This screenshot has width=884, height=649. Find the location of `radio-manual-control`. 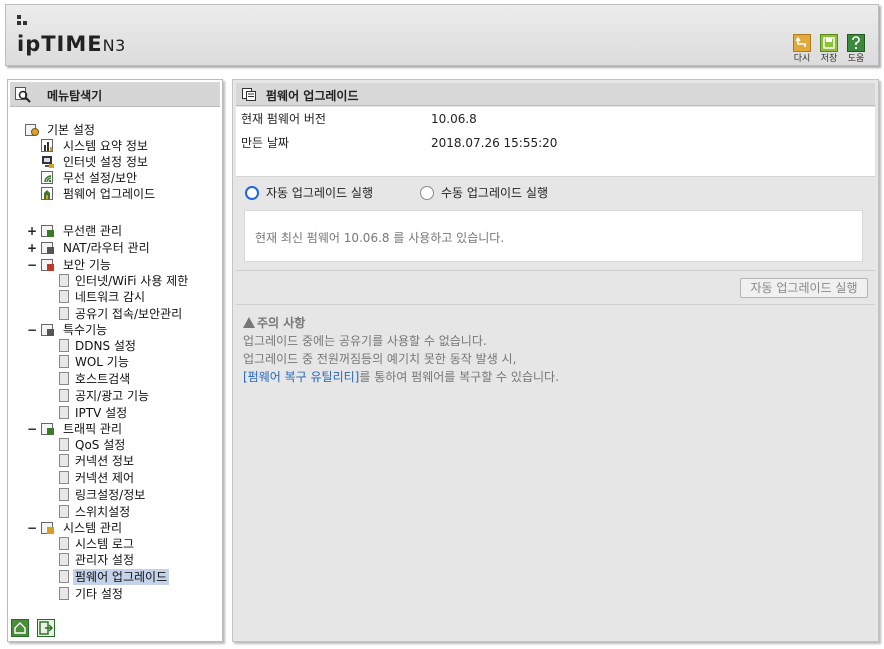

radio-manual-control is located at coordinates (427, 193).